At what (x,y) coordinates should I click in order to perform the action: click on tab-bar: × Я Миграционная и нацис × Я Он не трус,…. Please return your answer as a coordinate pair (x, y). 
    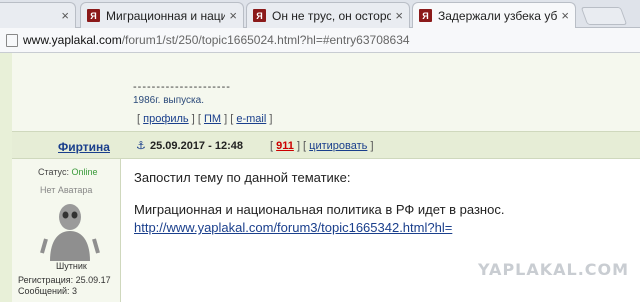
    Looking at the image, I should click on (320, 14).